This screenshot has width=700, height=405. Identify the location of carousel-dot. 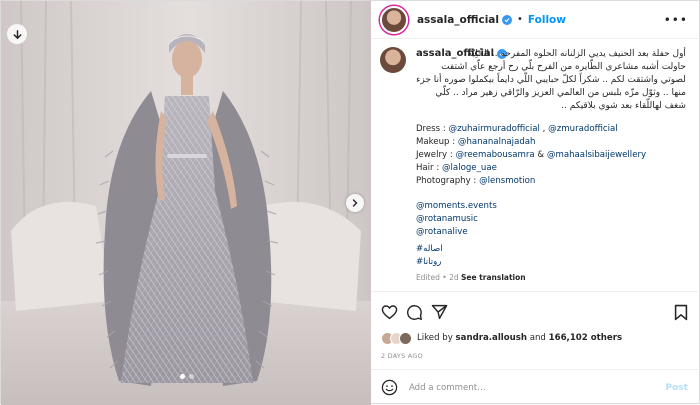
(191, 376).